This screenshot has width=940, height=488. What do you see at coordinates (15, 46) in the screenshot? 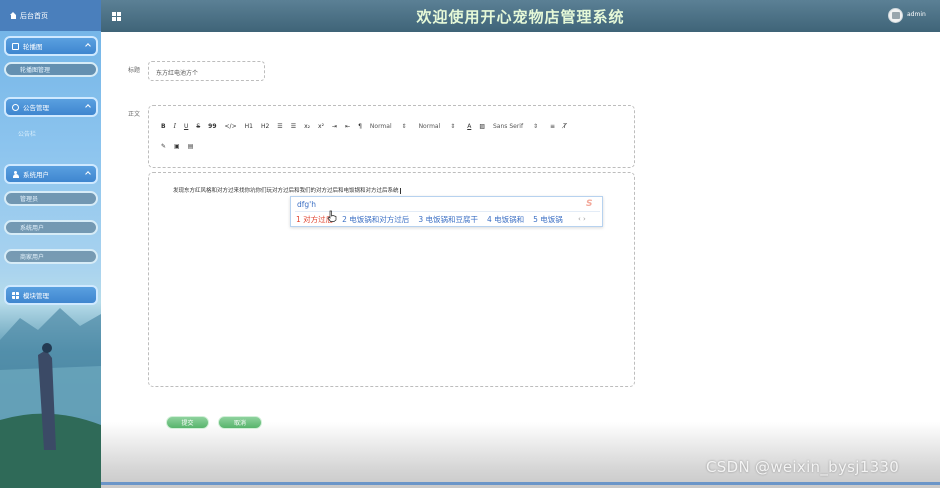
I see `image-icon` at bounding box center [15, 46].